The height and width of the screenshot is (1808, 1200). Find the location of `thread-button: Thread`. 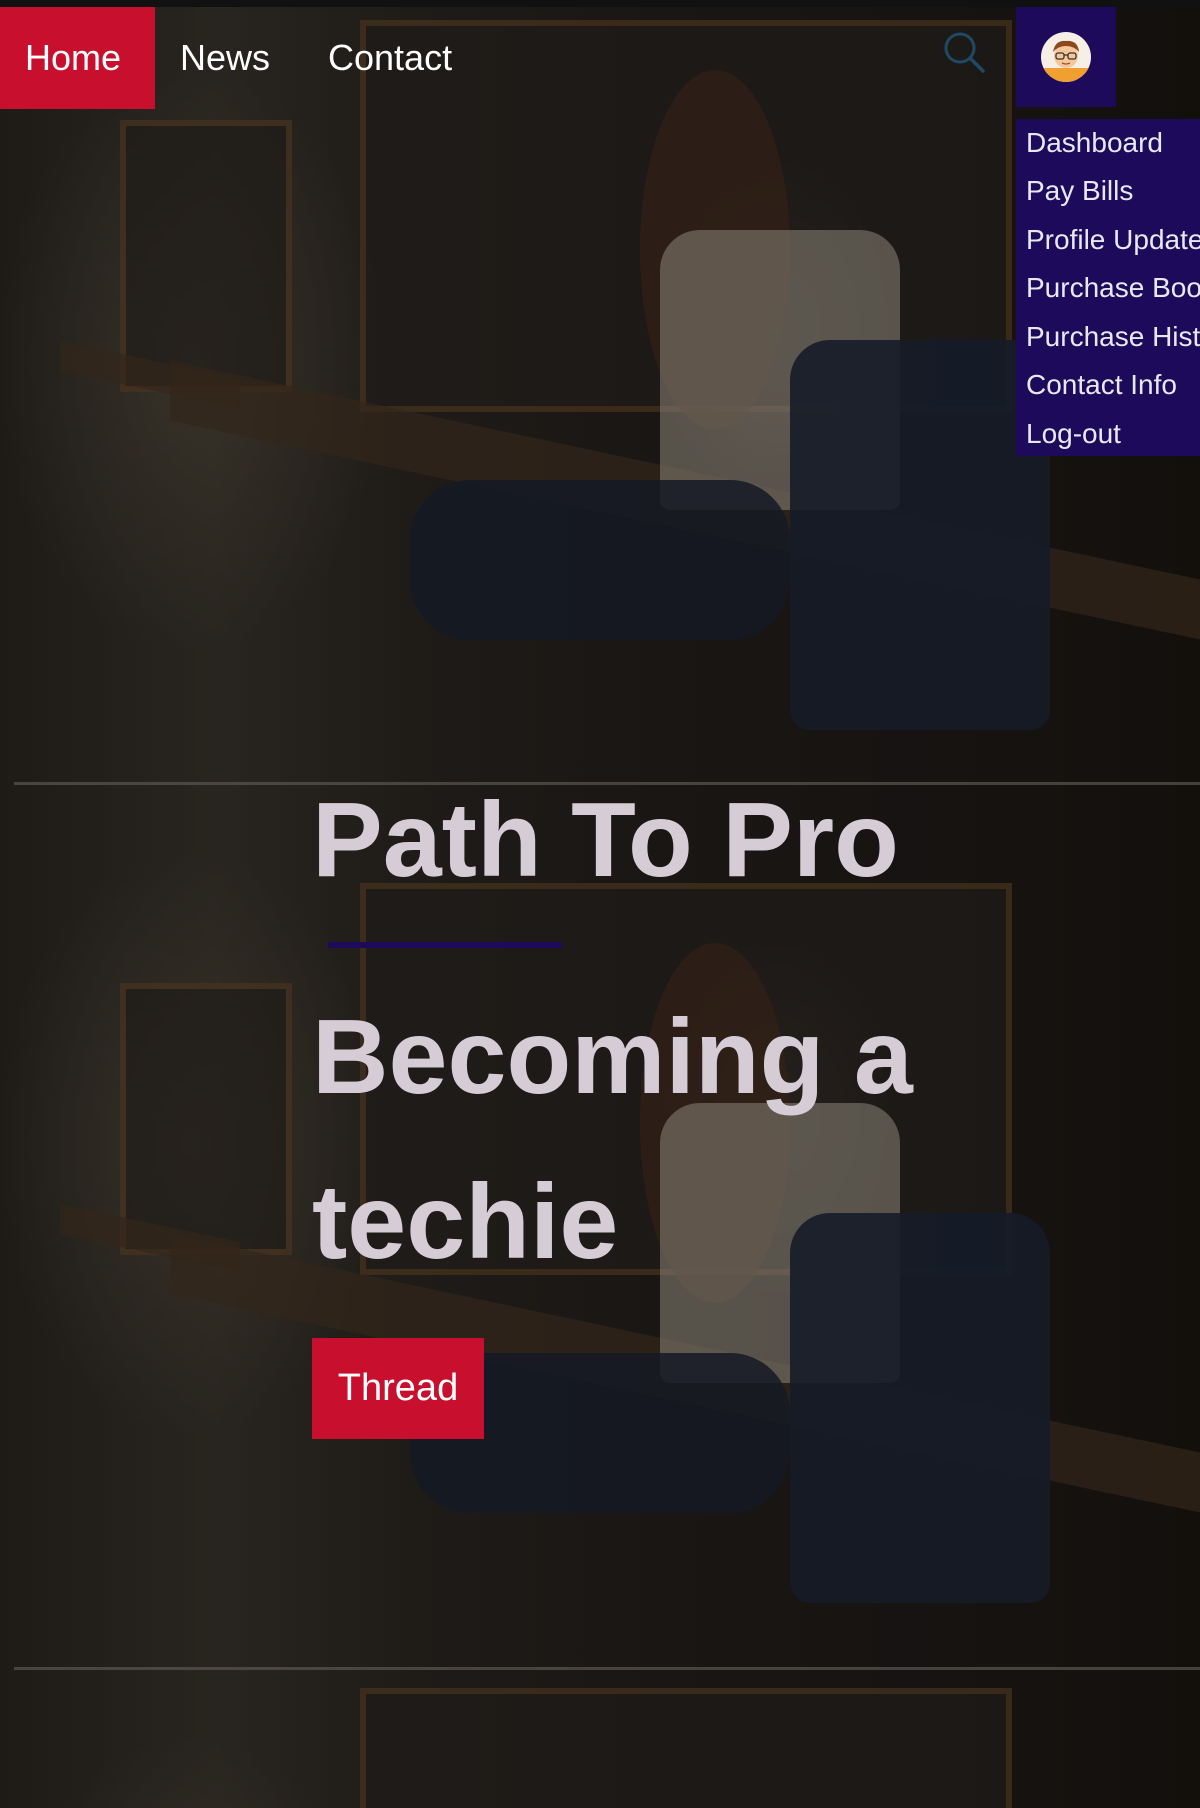

thread-button: Thread is located at coordinates (398, 1388).